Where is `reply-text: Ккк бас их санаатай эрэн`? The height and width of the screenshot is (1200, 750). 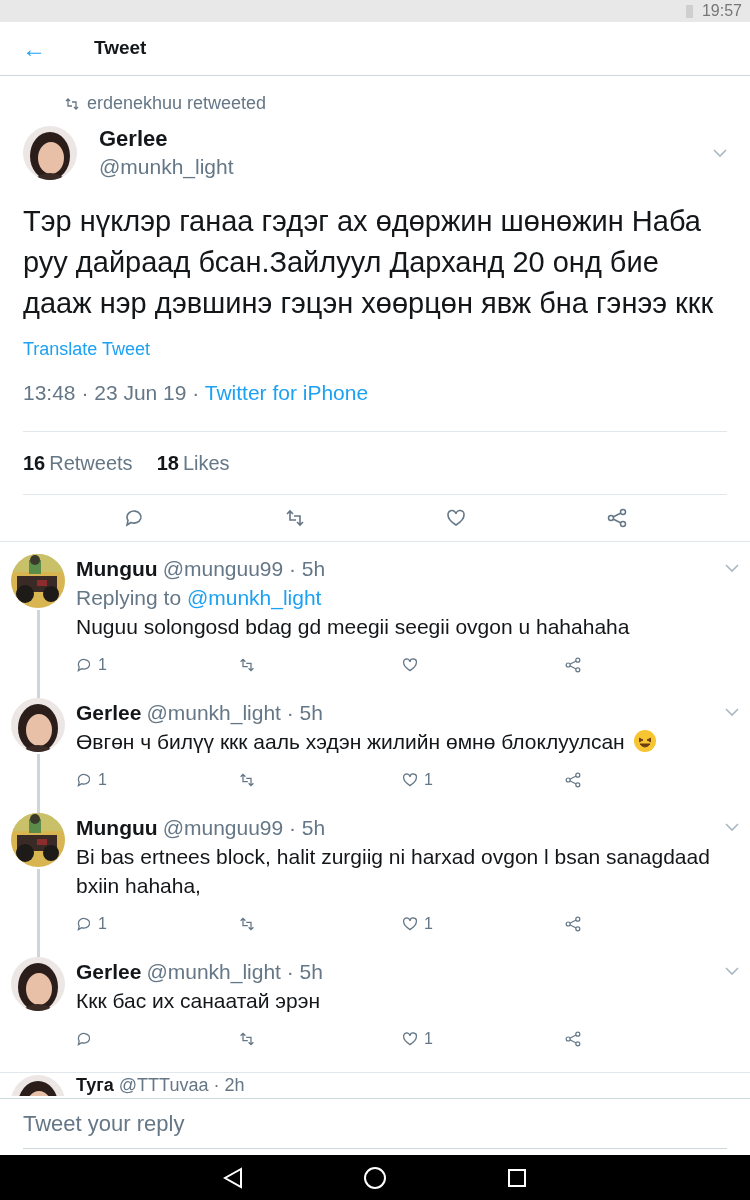
reply-text: Ккк бас их санаатай эрэн is located at coordinates (198, 1000).